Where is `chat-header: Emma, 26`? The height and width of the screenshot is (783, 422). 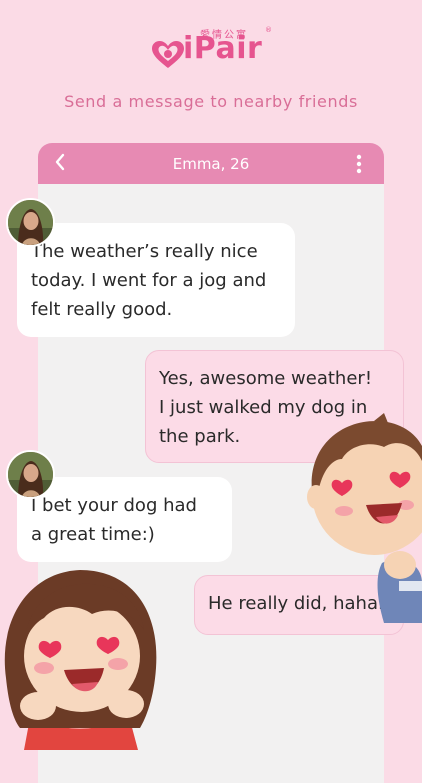
chat-header: Emma, 26 is located at coordinates (211, 163).